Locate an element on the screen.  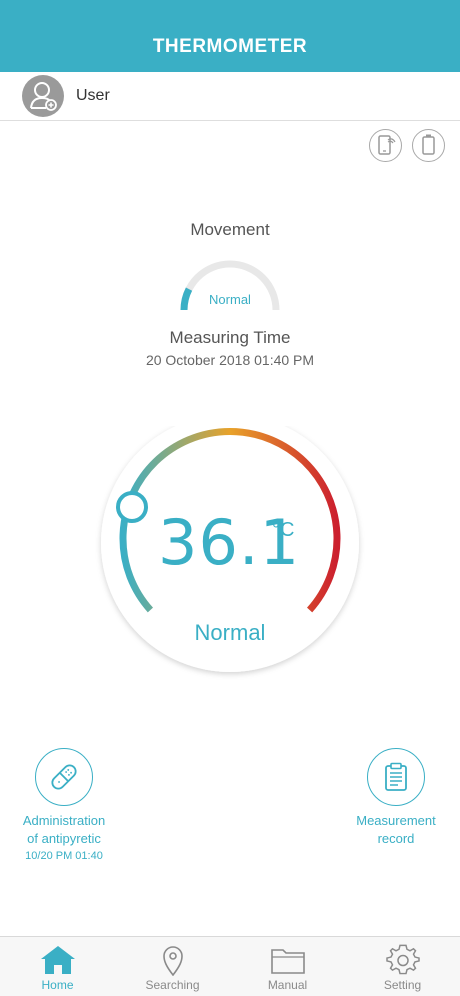
temperature-value: 36.1 is located at coordinates (229, 542).